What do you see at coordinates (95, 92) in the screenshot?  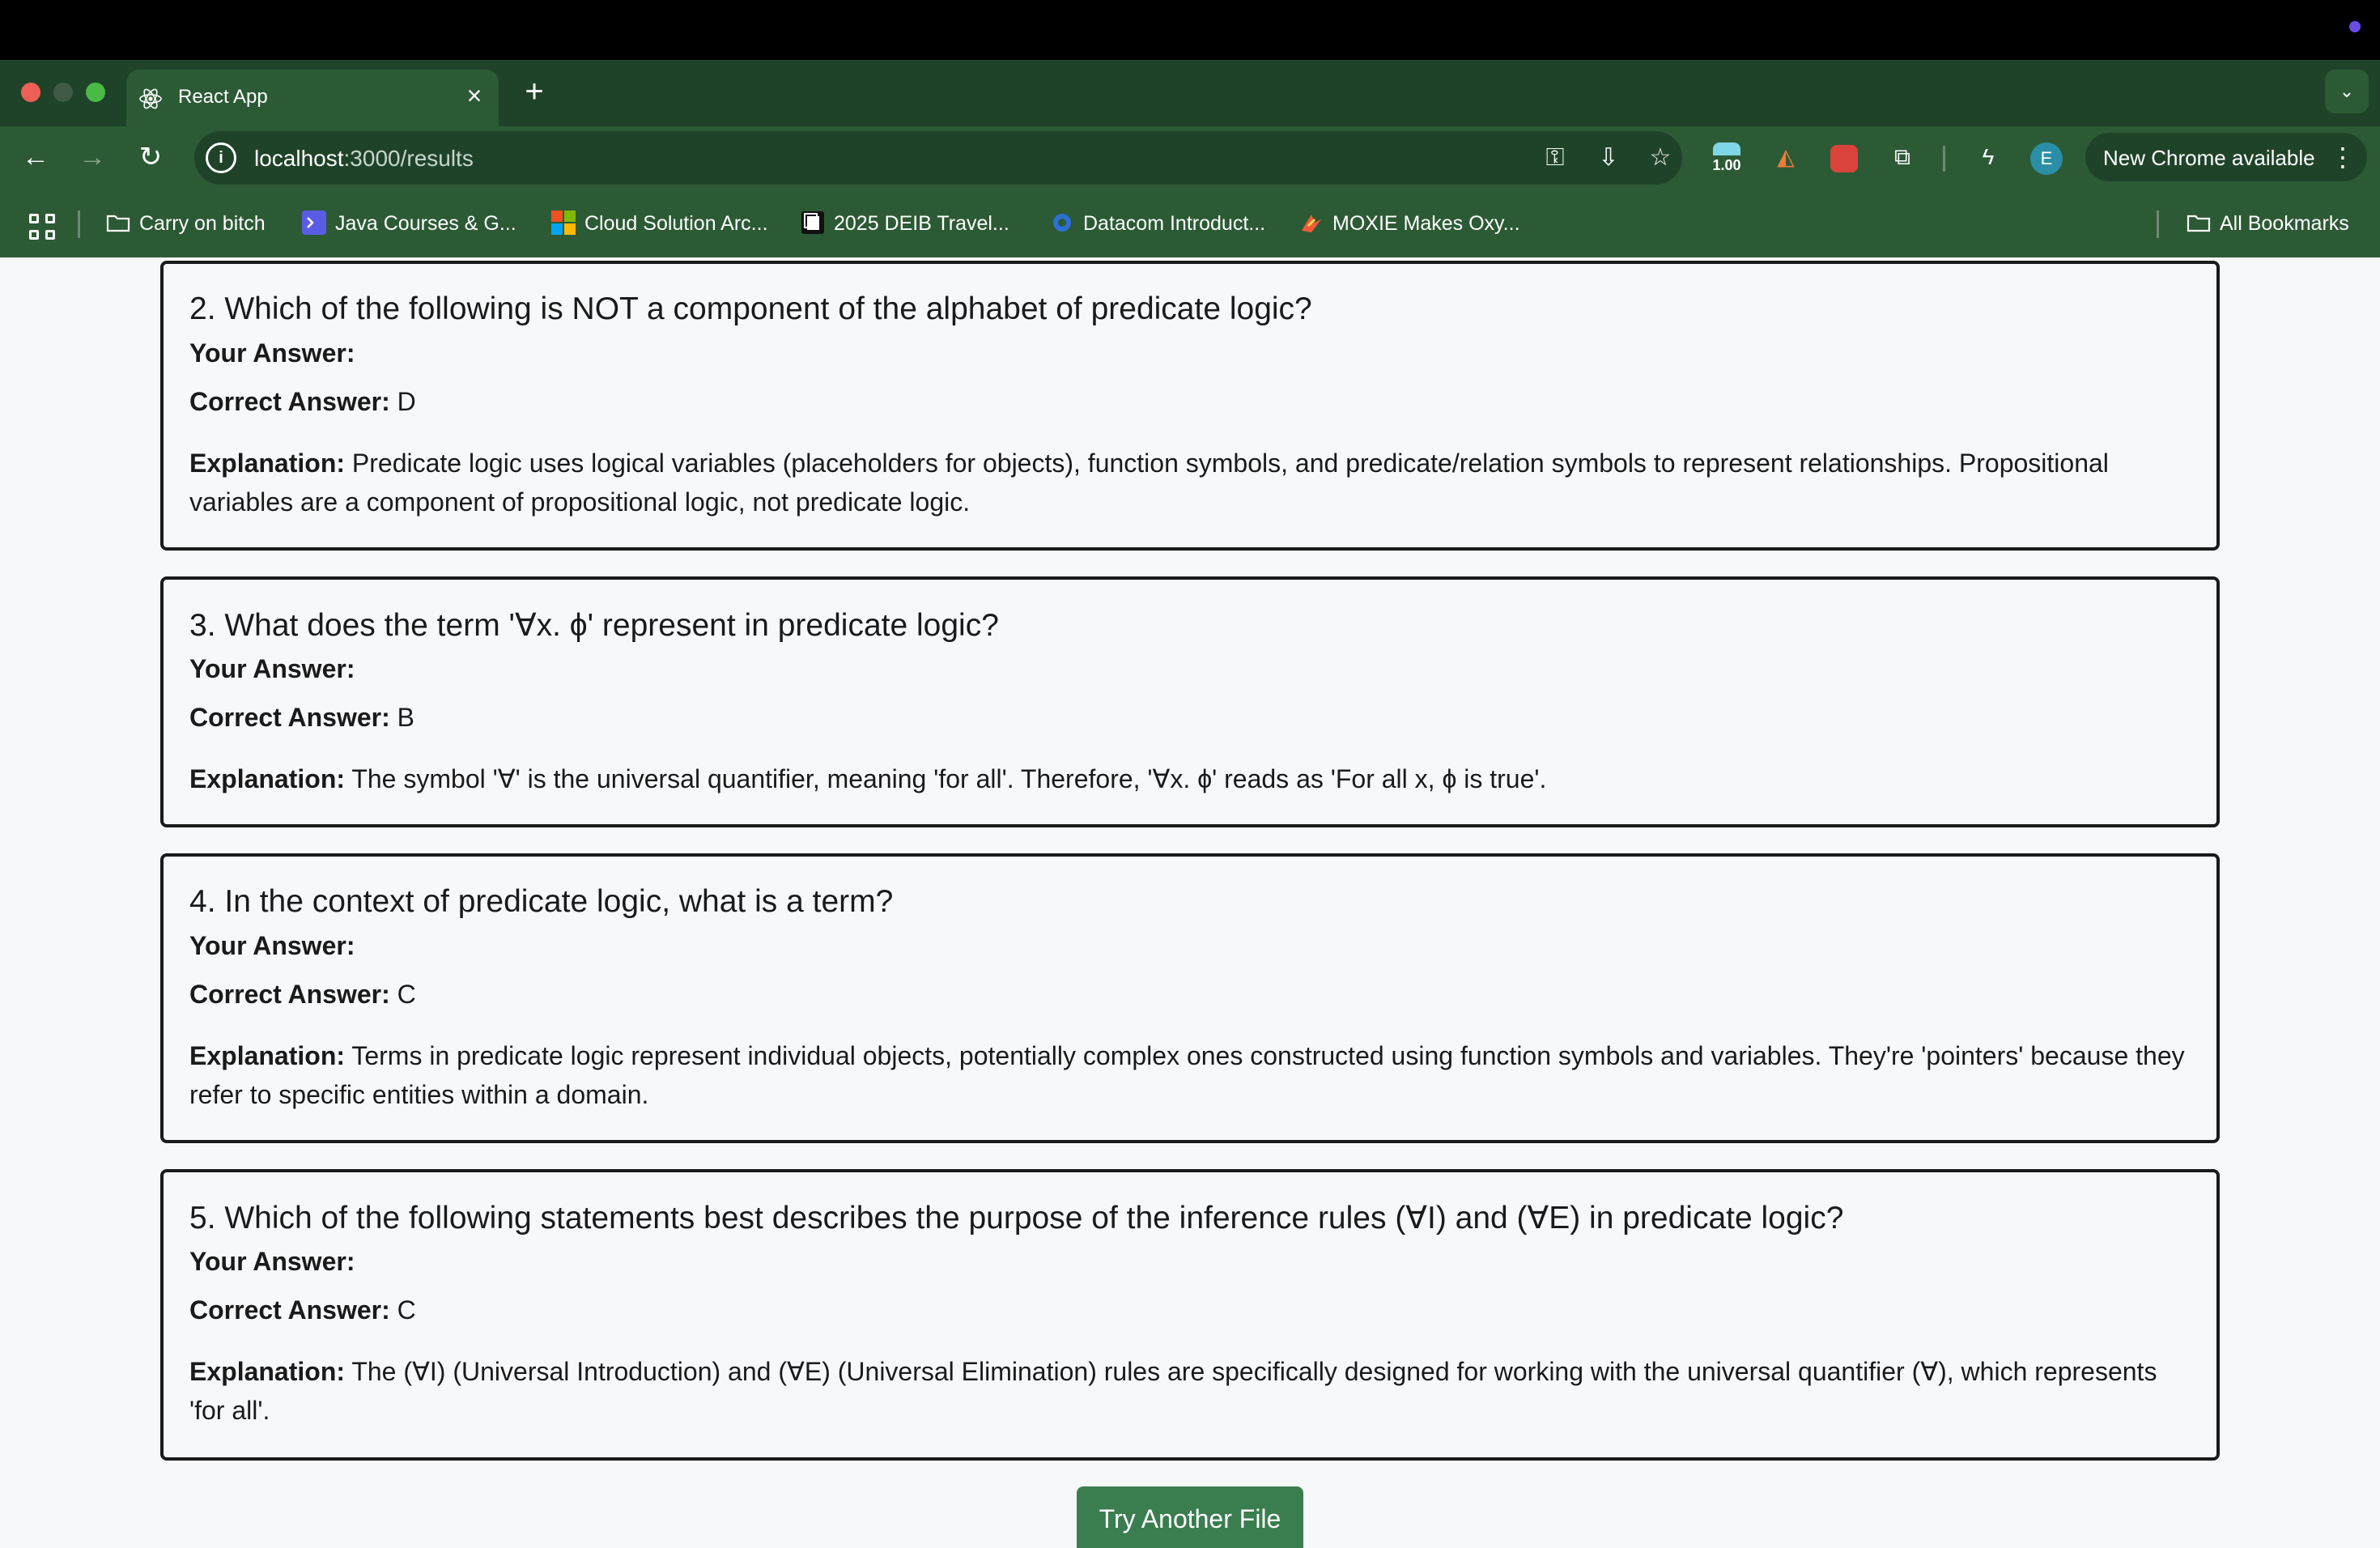 I see `zoom-window-button` at bounding box center [95, 92].